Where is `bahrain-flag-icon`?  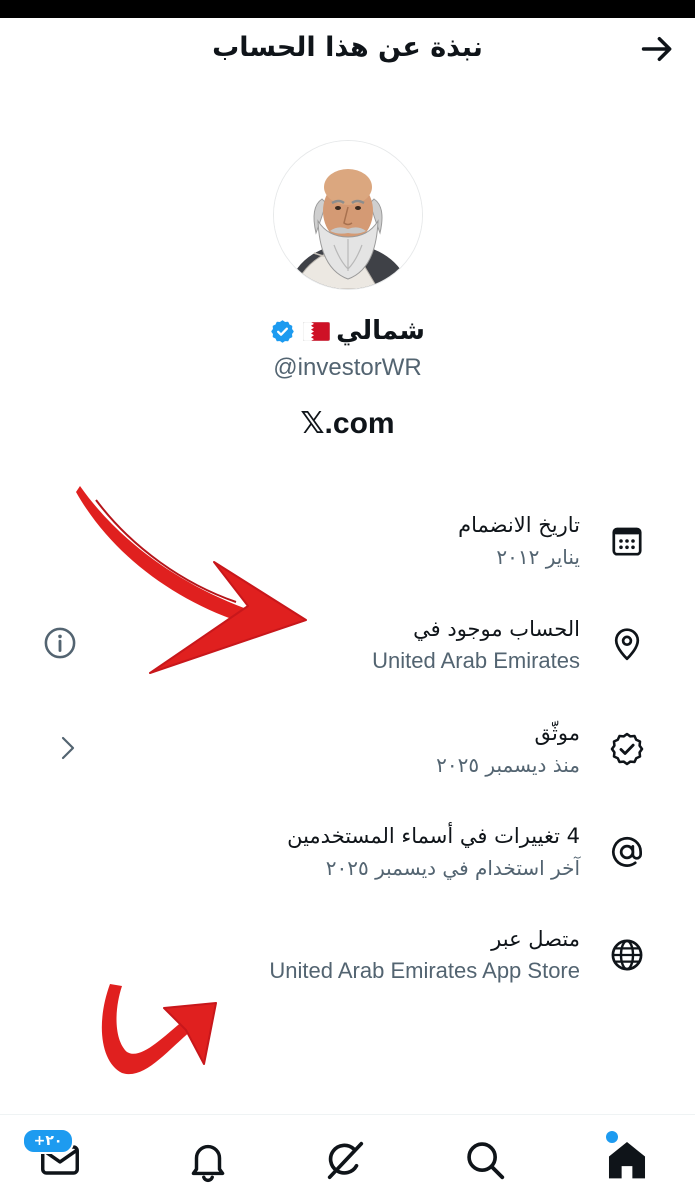
bahrain-flag-icon is located at coordinates (317, 331).